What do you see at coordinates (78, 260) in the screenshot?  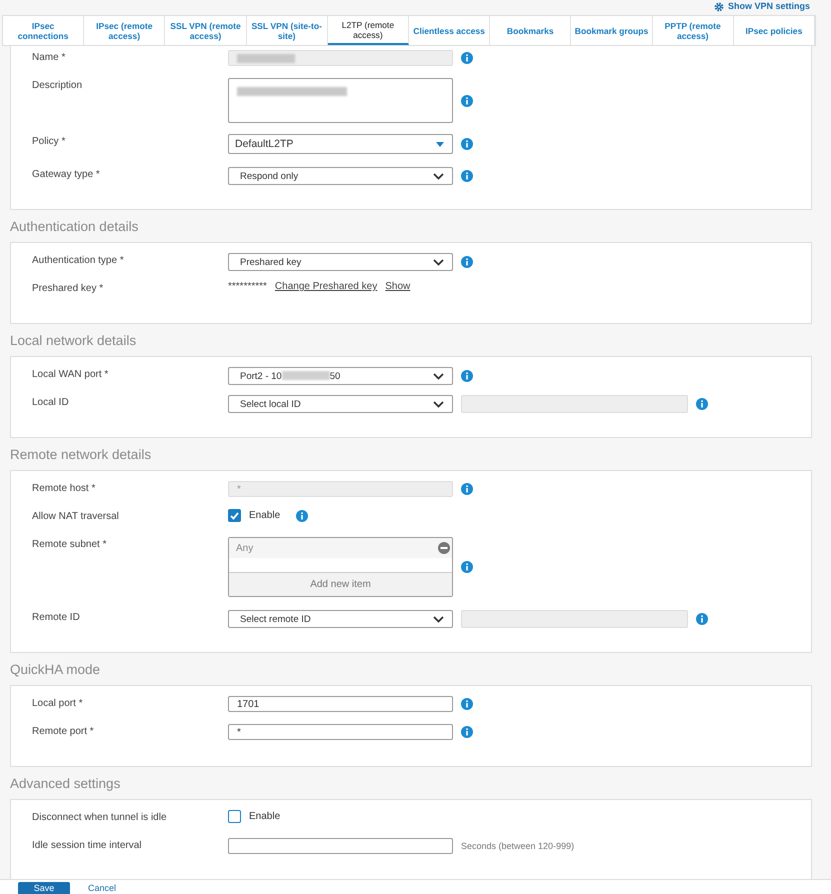 I see `field-label: Authentication type *` at bounding box center [78, 260].